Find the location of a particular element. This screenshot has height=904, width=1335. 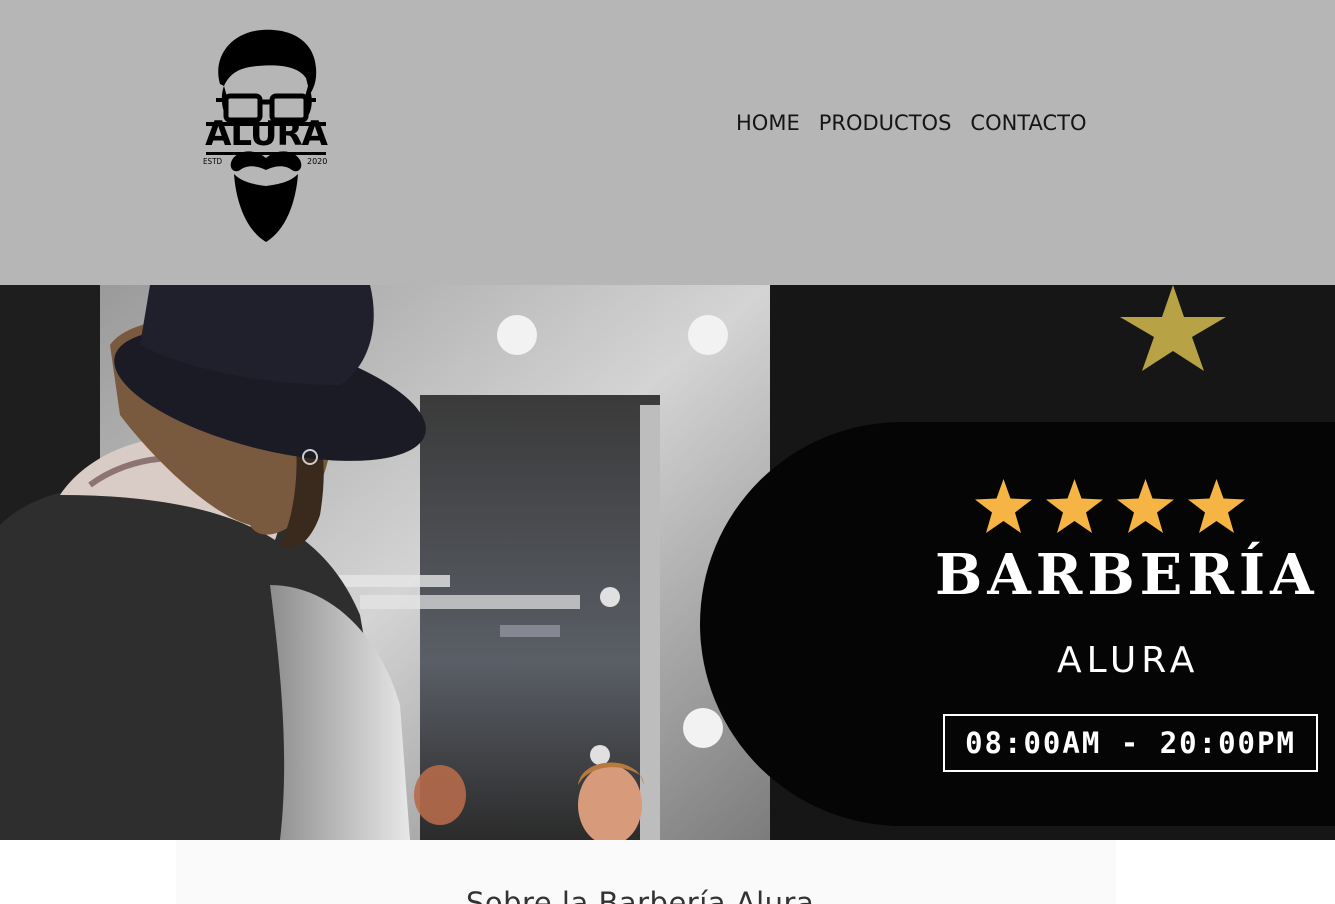

alura-logo: ALURA ESTD 2020 is located at coordinates (266, 137).